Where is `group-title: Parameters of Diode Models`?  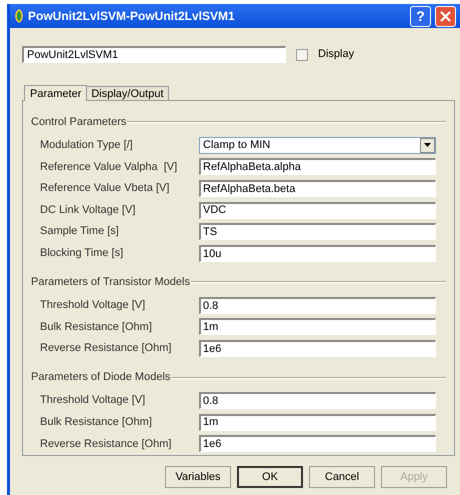
group-title: Parameters of Diode Models is located at coordinates (100, 378).